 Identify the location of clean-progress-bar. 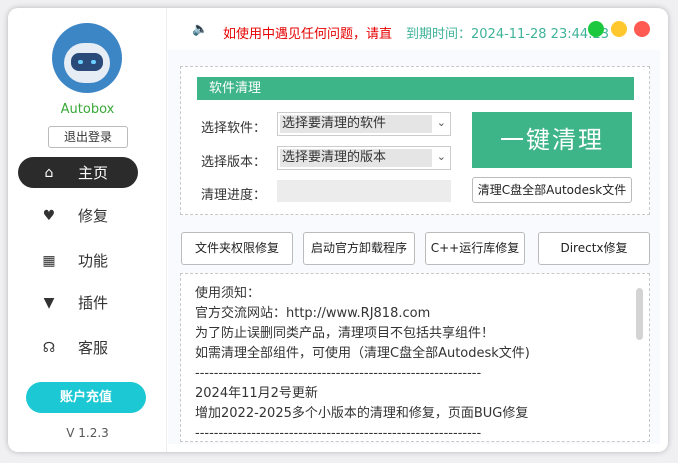
(364, 191).